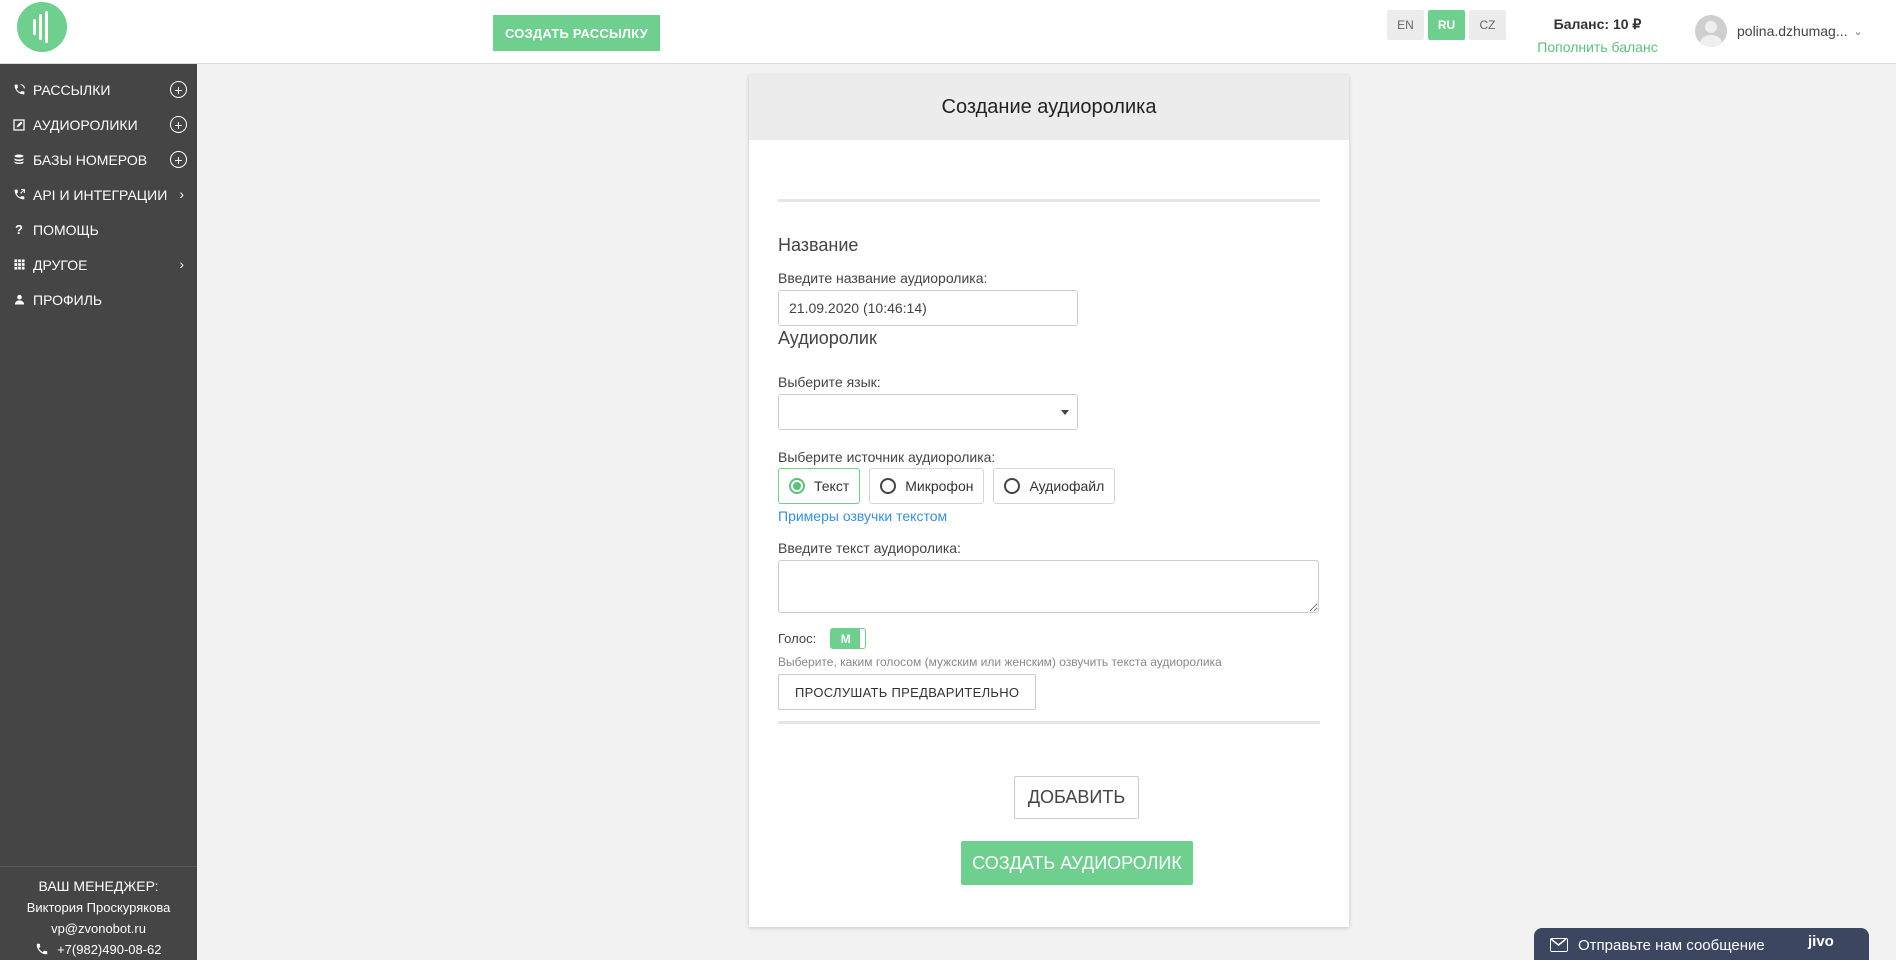  I want to click on source-microphone-radio: Микрофон, so click(927, 486).